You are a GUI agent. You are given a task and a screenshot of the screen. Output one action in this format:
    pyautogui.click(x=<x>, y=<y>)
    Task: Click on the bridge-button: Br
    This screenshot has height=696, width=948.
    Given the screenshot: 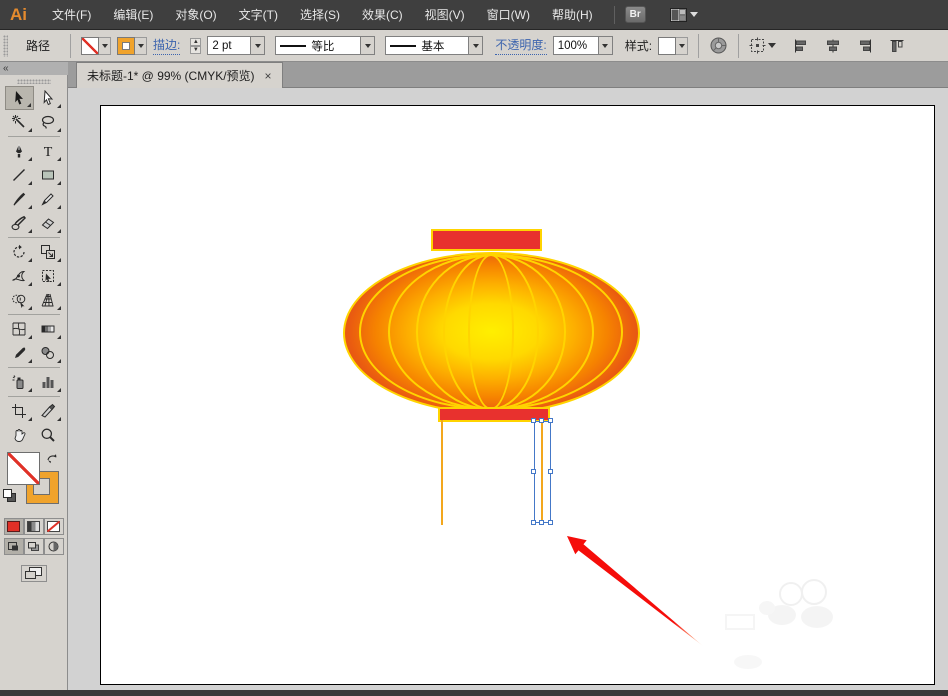 What is the action you would take?
    pyautogui.click(x=635, y=14)
    